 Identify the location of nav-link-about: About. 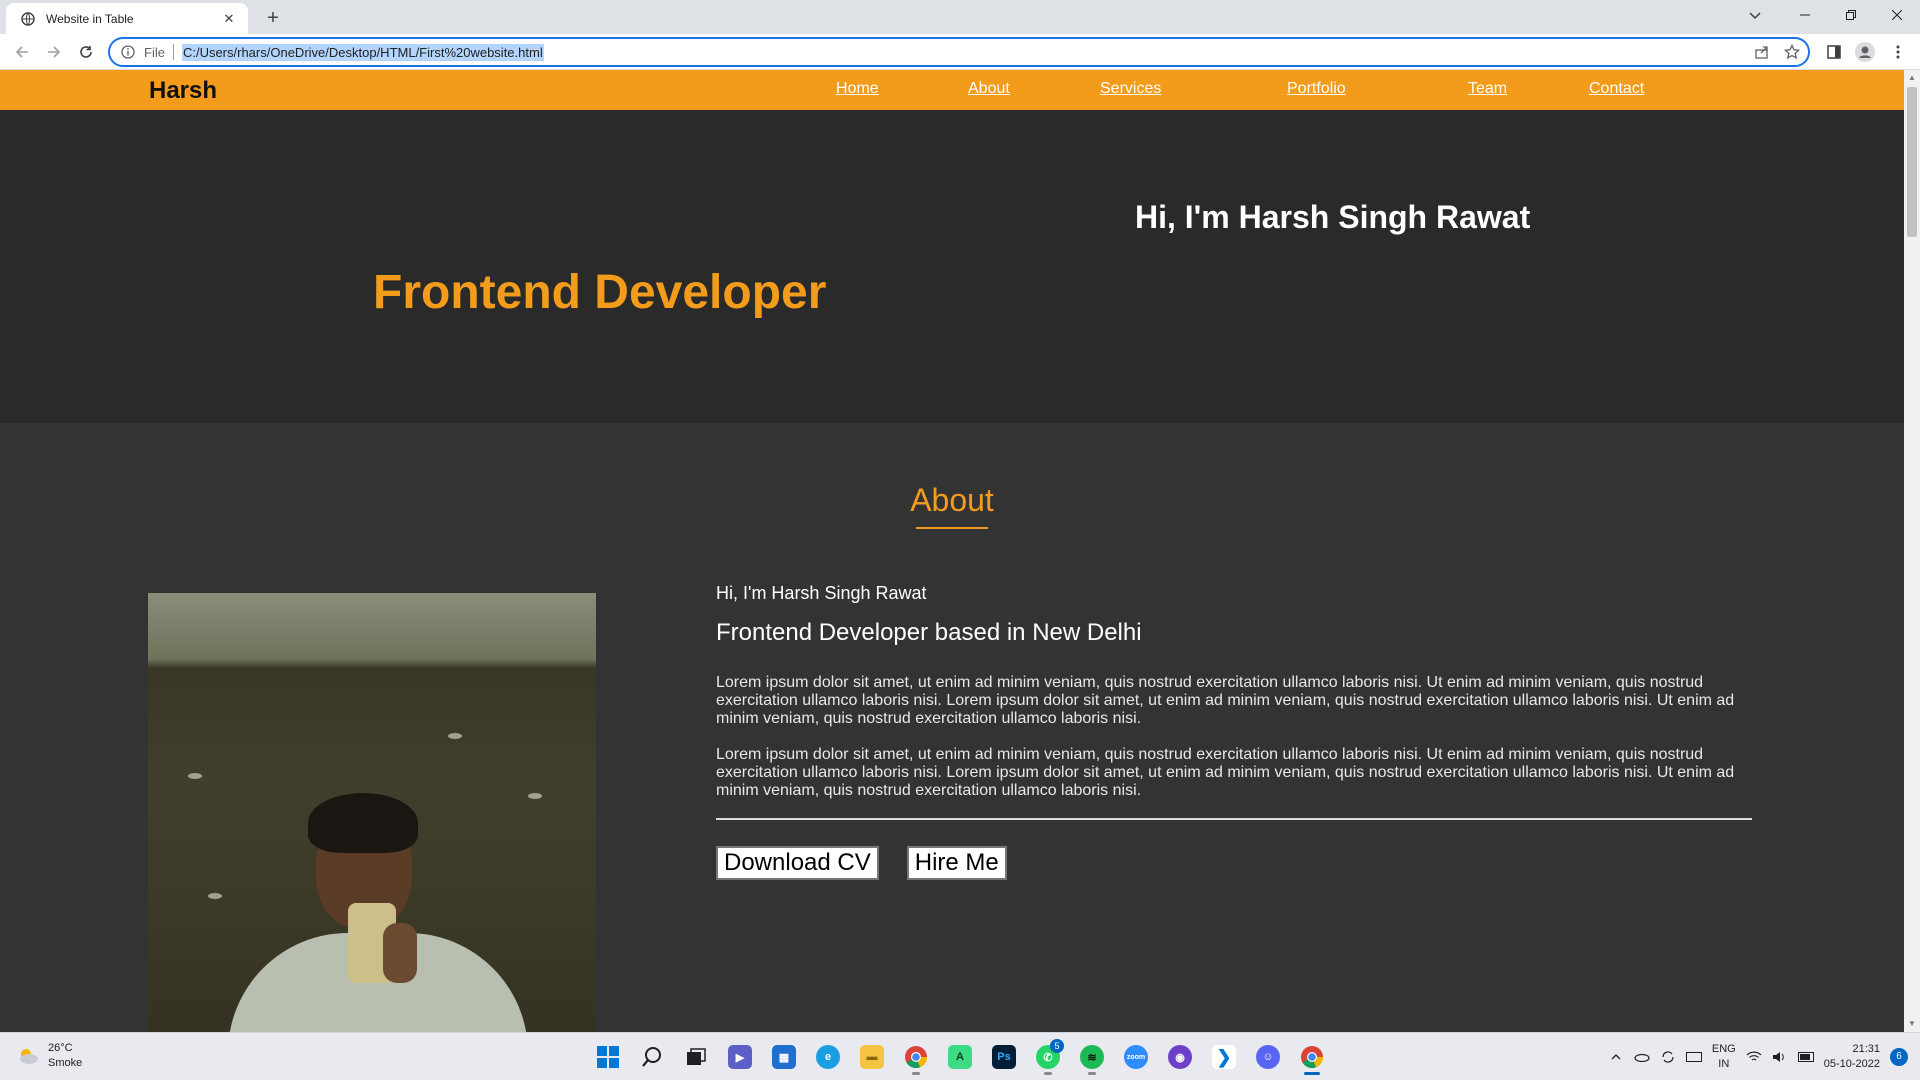
(989, 89).